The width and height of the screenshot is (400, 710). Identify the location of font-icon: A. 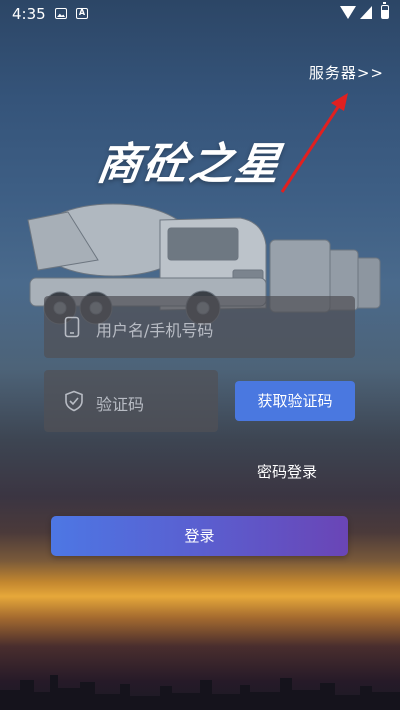
(82, 13).